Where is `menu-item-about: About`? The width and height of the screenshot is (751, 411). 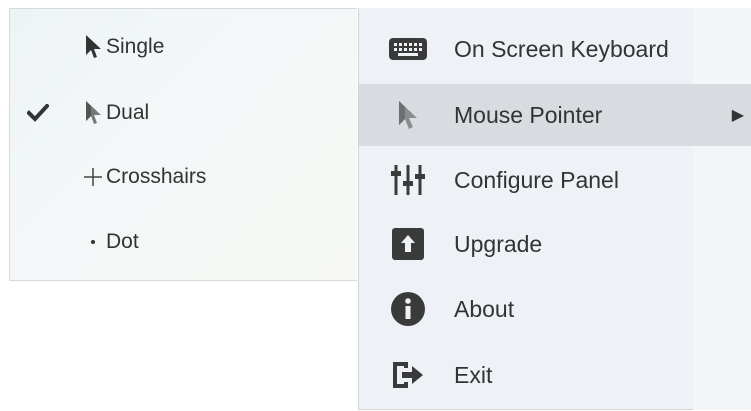 menu-item-about: About is located at coordinates (555, 309).